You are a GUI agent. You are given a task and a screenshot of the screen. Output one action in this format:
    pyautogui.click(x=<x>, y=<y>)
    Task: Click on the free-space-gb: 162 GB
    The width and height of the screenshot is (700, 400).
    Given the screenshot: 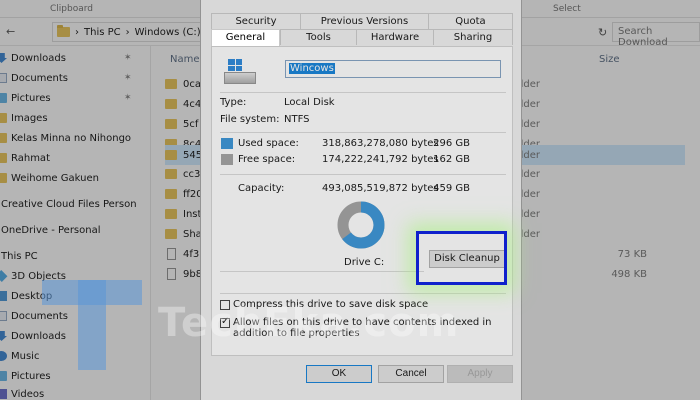 What is the action you would take?
    pyautogui.click(x=451, y=159)
    